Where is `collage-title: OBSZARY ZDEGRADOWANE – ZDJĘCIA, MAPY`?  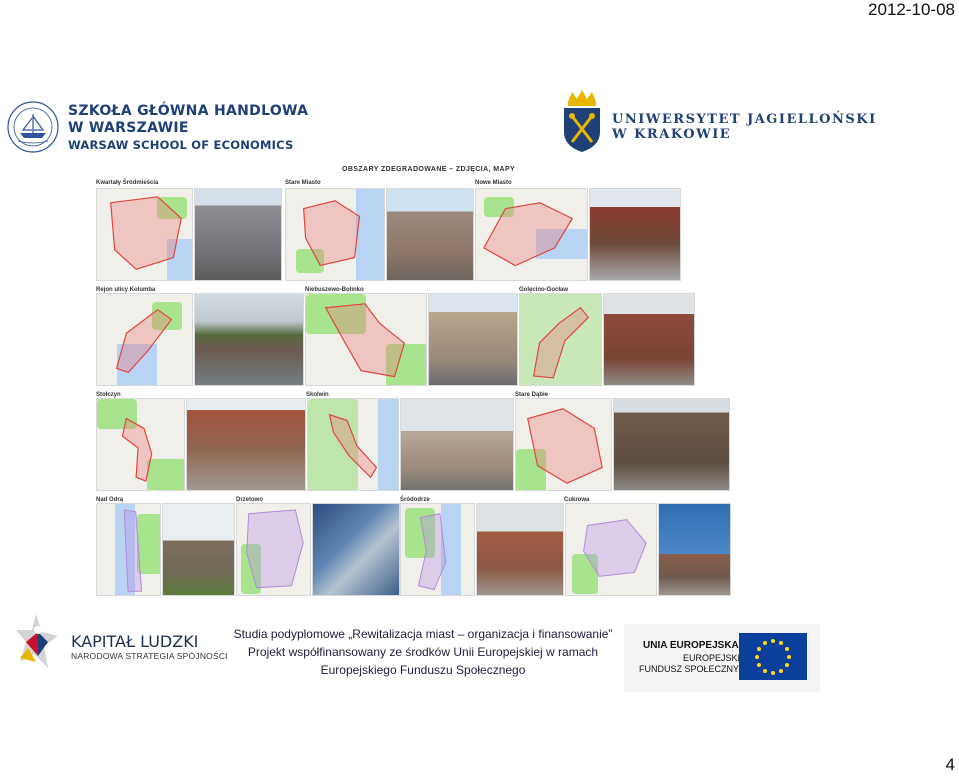 collage-title: OBSZARY ZDEGRADOWANE – ZDJĘCIA, MAPY is located at coordinates (429, 169).